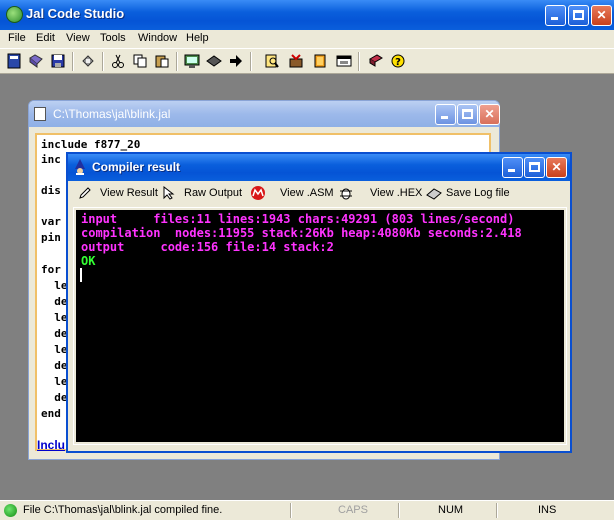  I want to click on code-line: for, so click(51, 269).